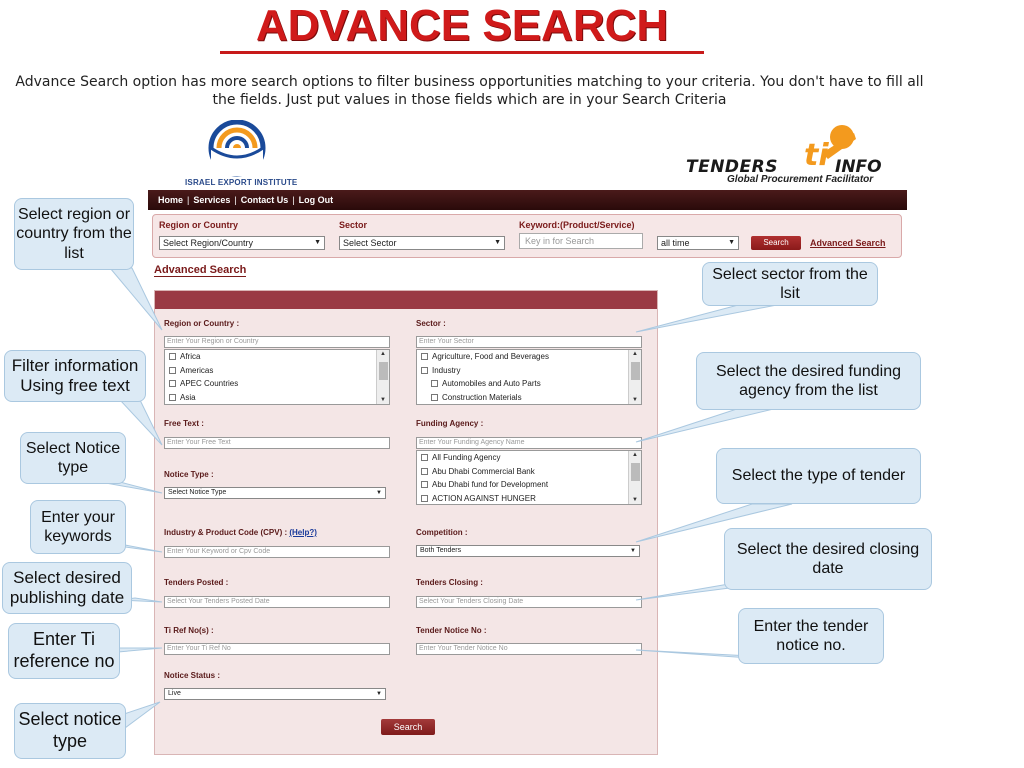 The image size is (1024, 768). Describe the element at coordinates (277, 398) in the screenshot. I see `list-item: Asia` at that location.